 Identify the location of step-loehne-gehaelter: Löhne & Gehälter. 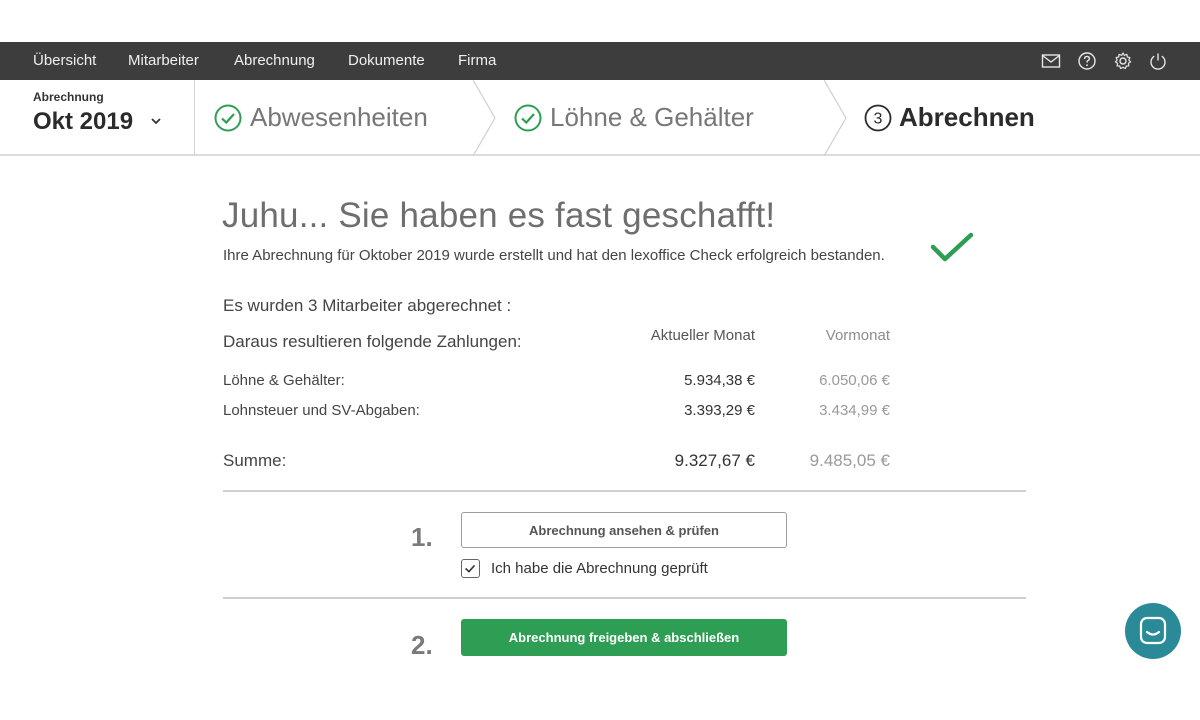
(660, 117).